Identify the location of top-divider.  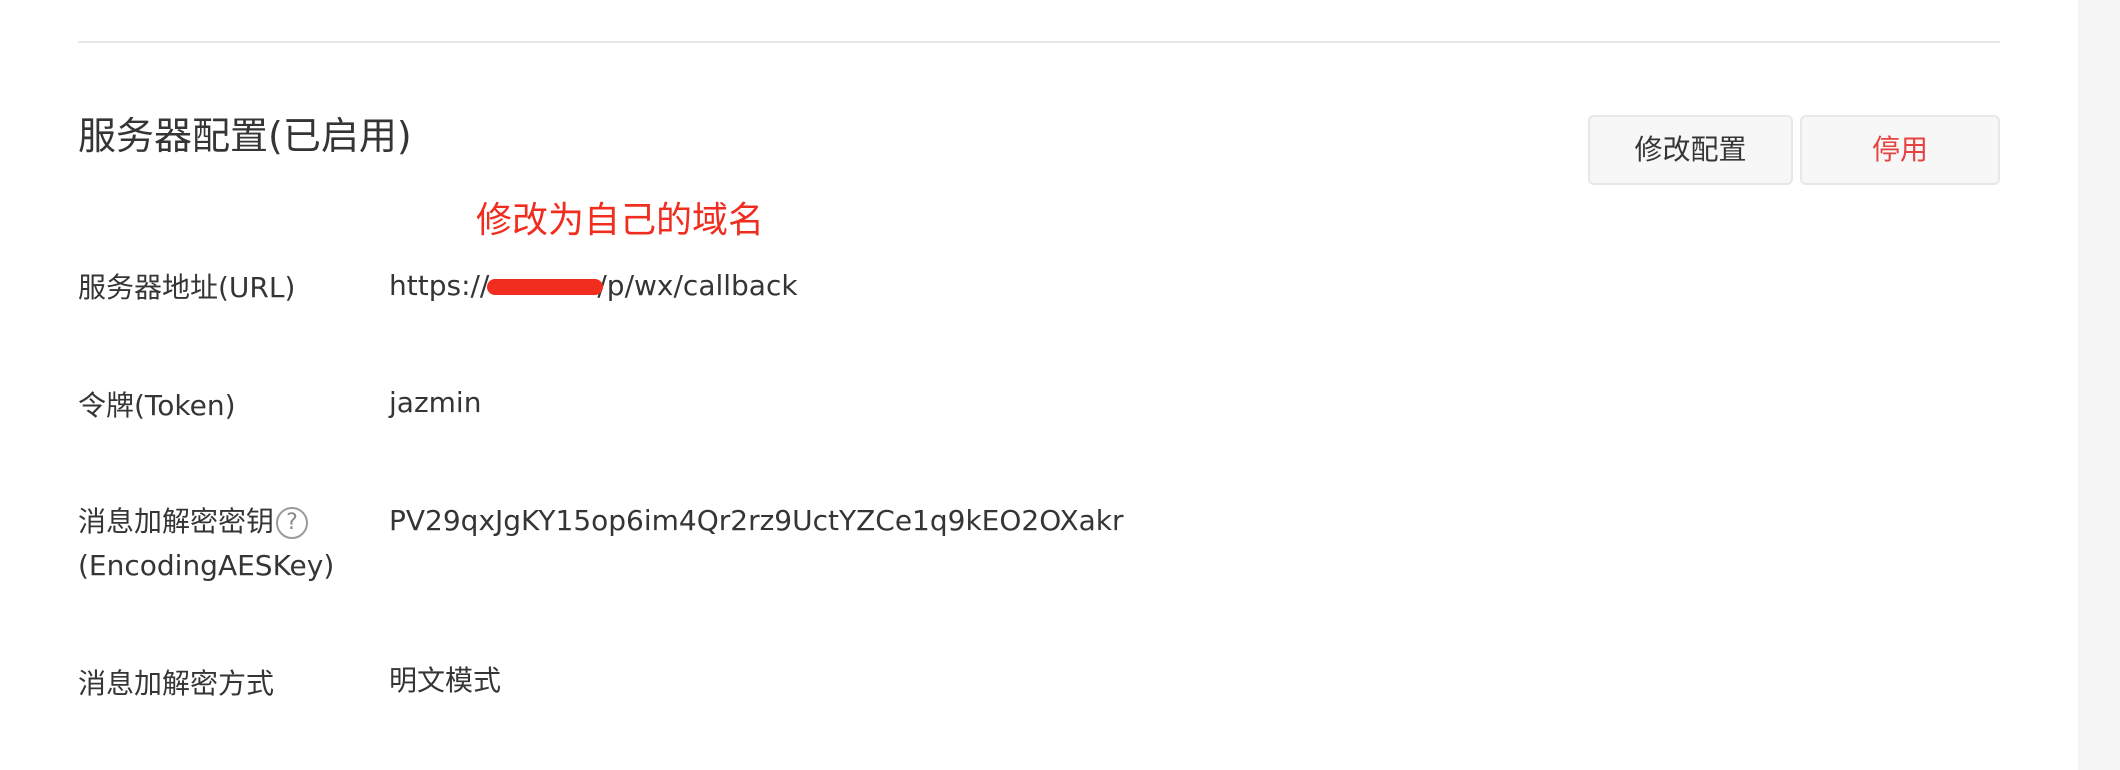
(1039, 42).